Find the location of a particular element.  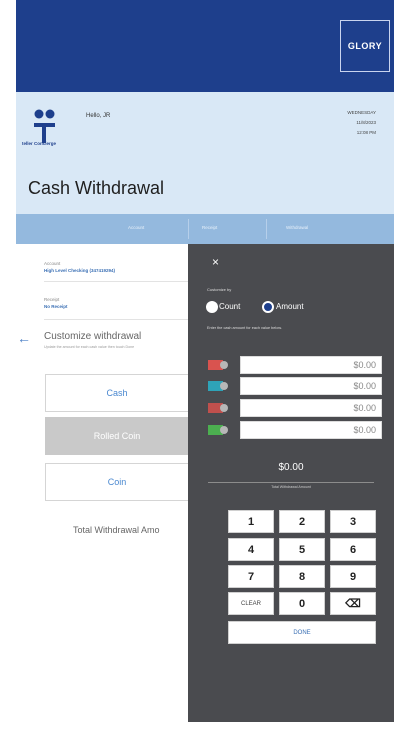

key-0: 0 is located at coordinates (302, 603).